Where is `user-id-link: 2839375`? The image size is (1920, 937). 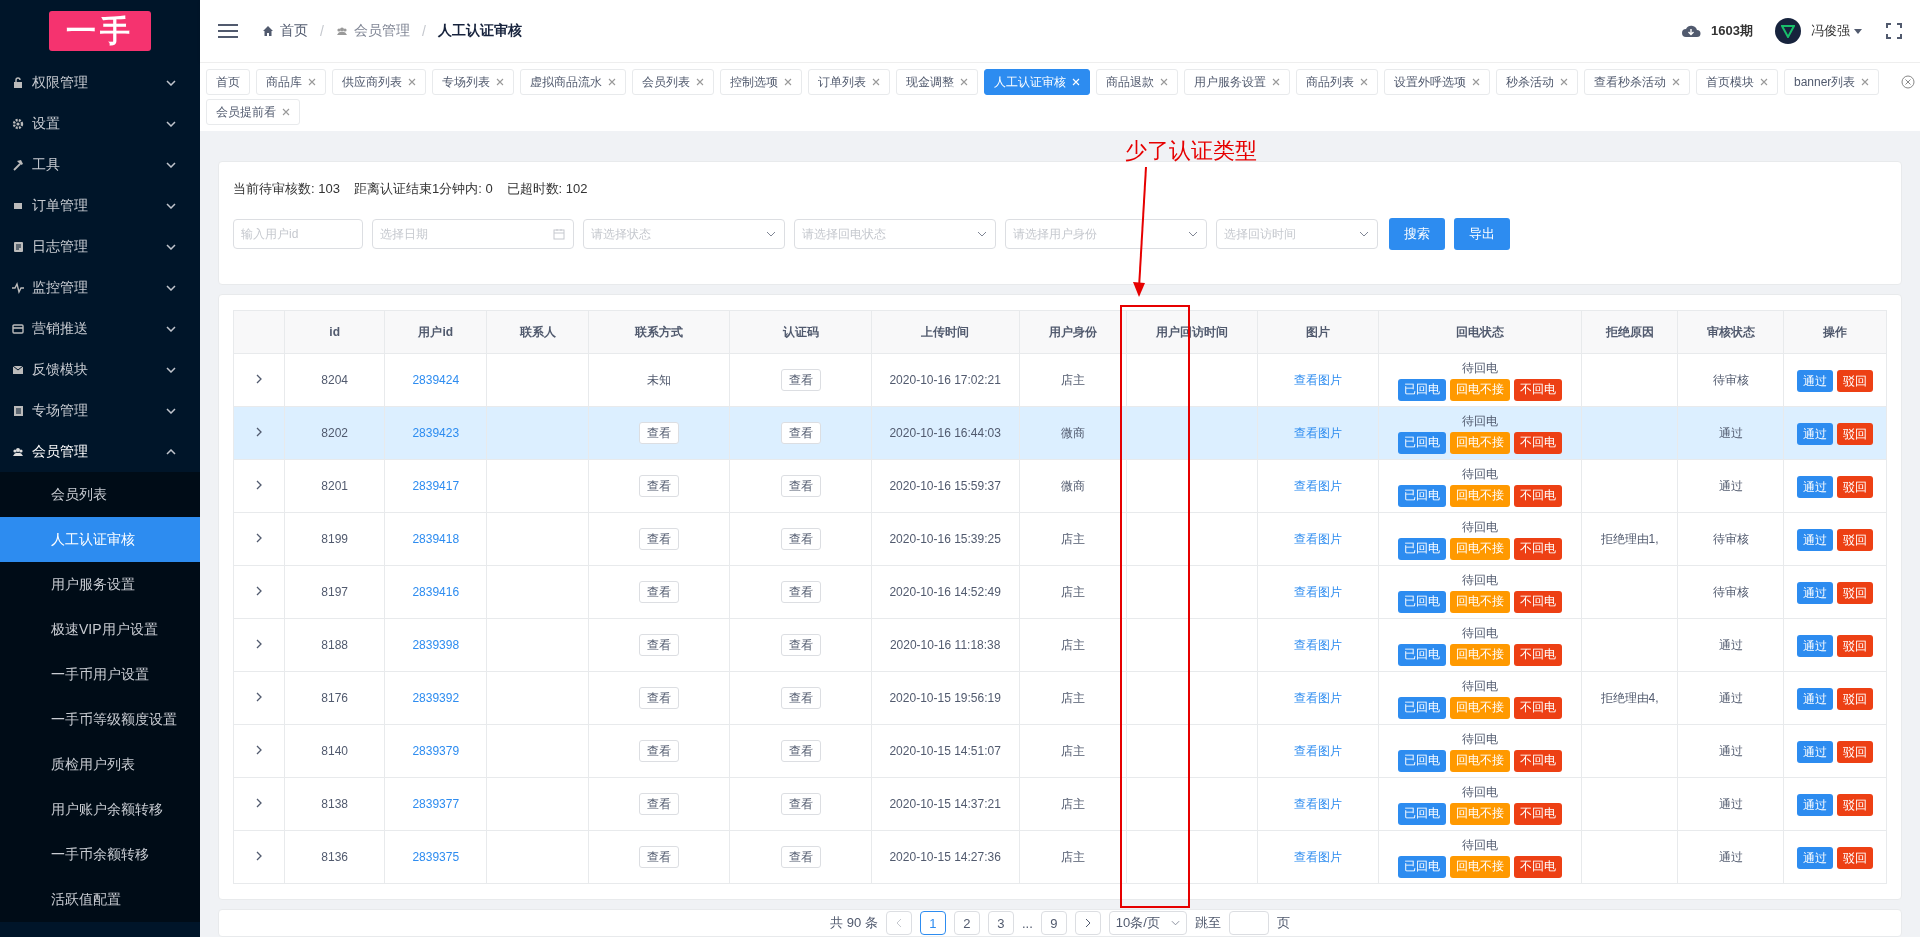 user-id-link: 2839375 is located at coordinates (436, 857).